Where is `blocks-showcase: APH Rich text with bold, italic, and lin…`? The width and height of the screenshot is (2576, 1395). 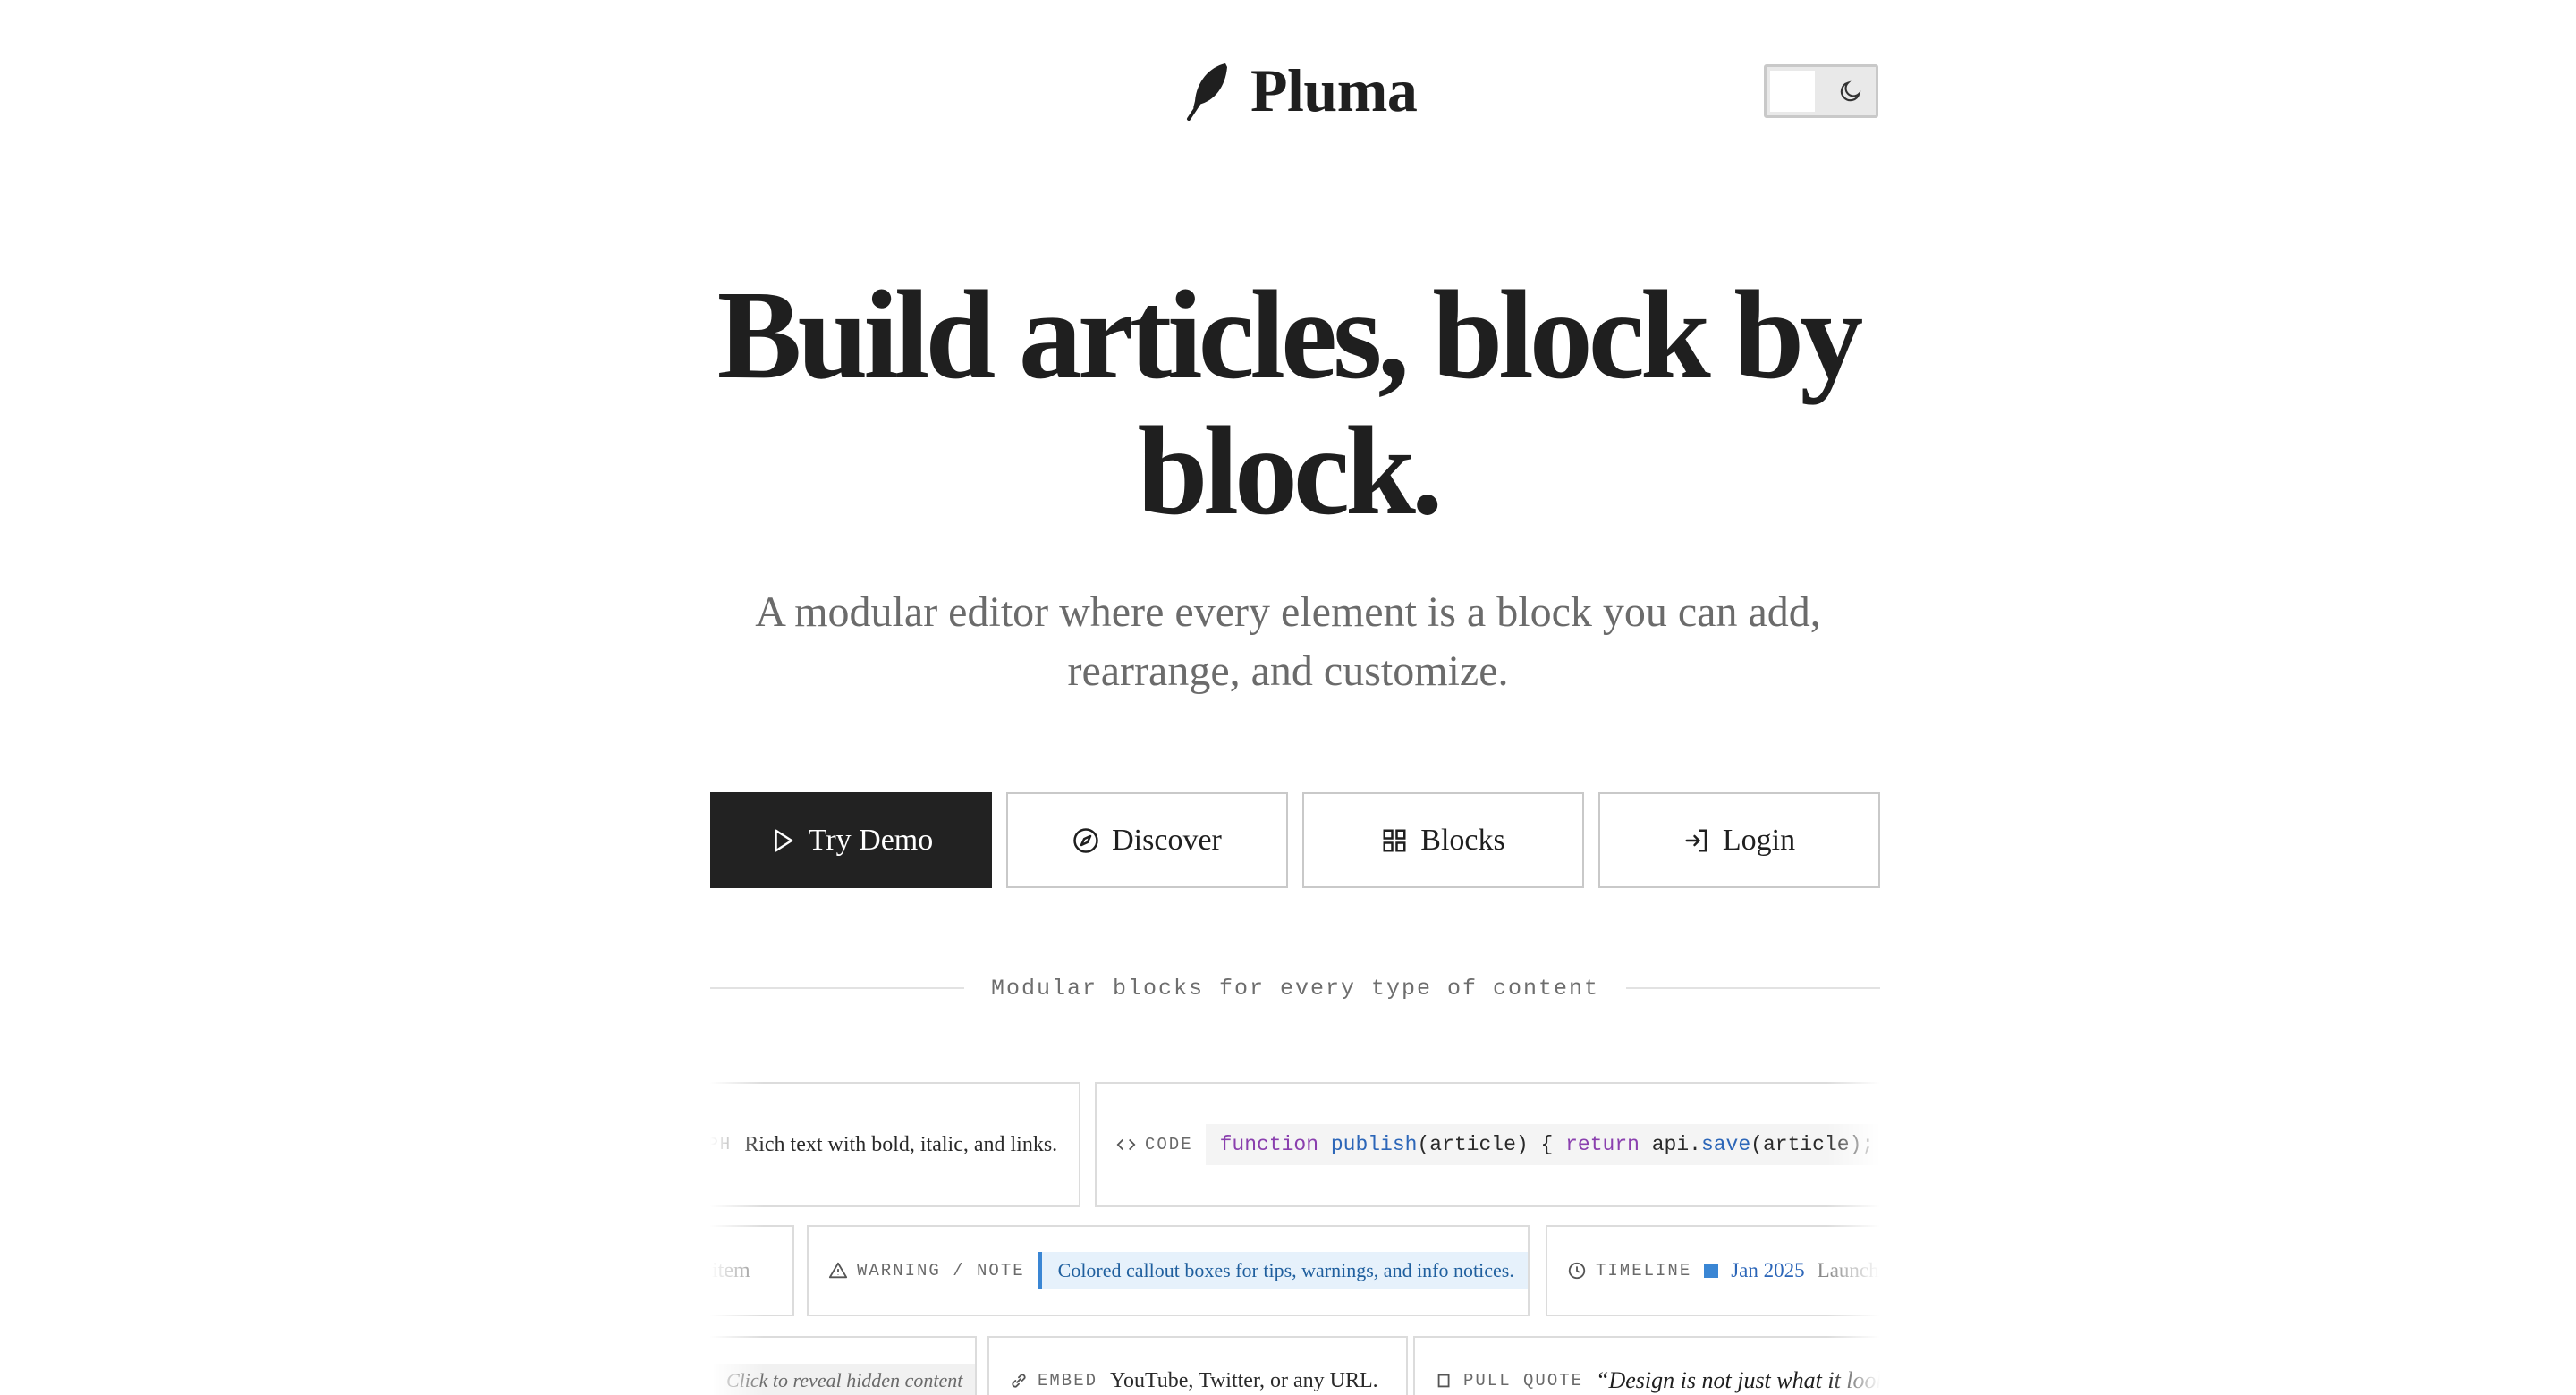
blocks-showcase: APH Rich text with bold, italic, and lin… is located at coordinates (1295, 1238).